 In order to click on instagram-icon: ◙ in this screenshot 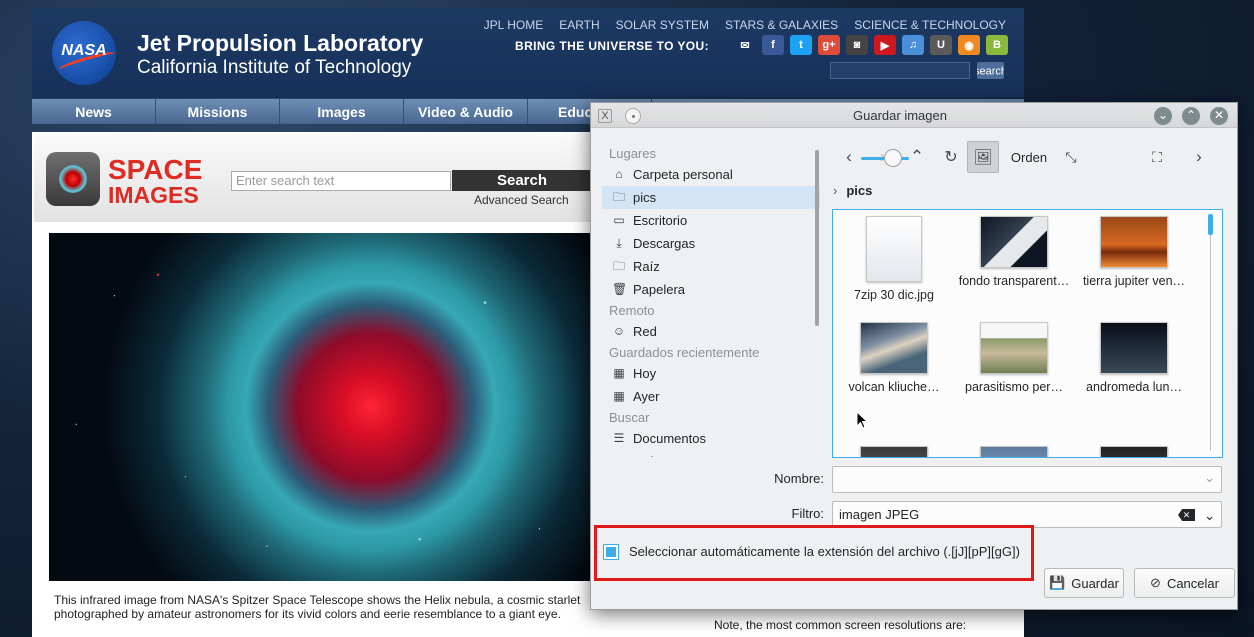, I will do `click(857, 45)`.